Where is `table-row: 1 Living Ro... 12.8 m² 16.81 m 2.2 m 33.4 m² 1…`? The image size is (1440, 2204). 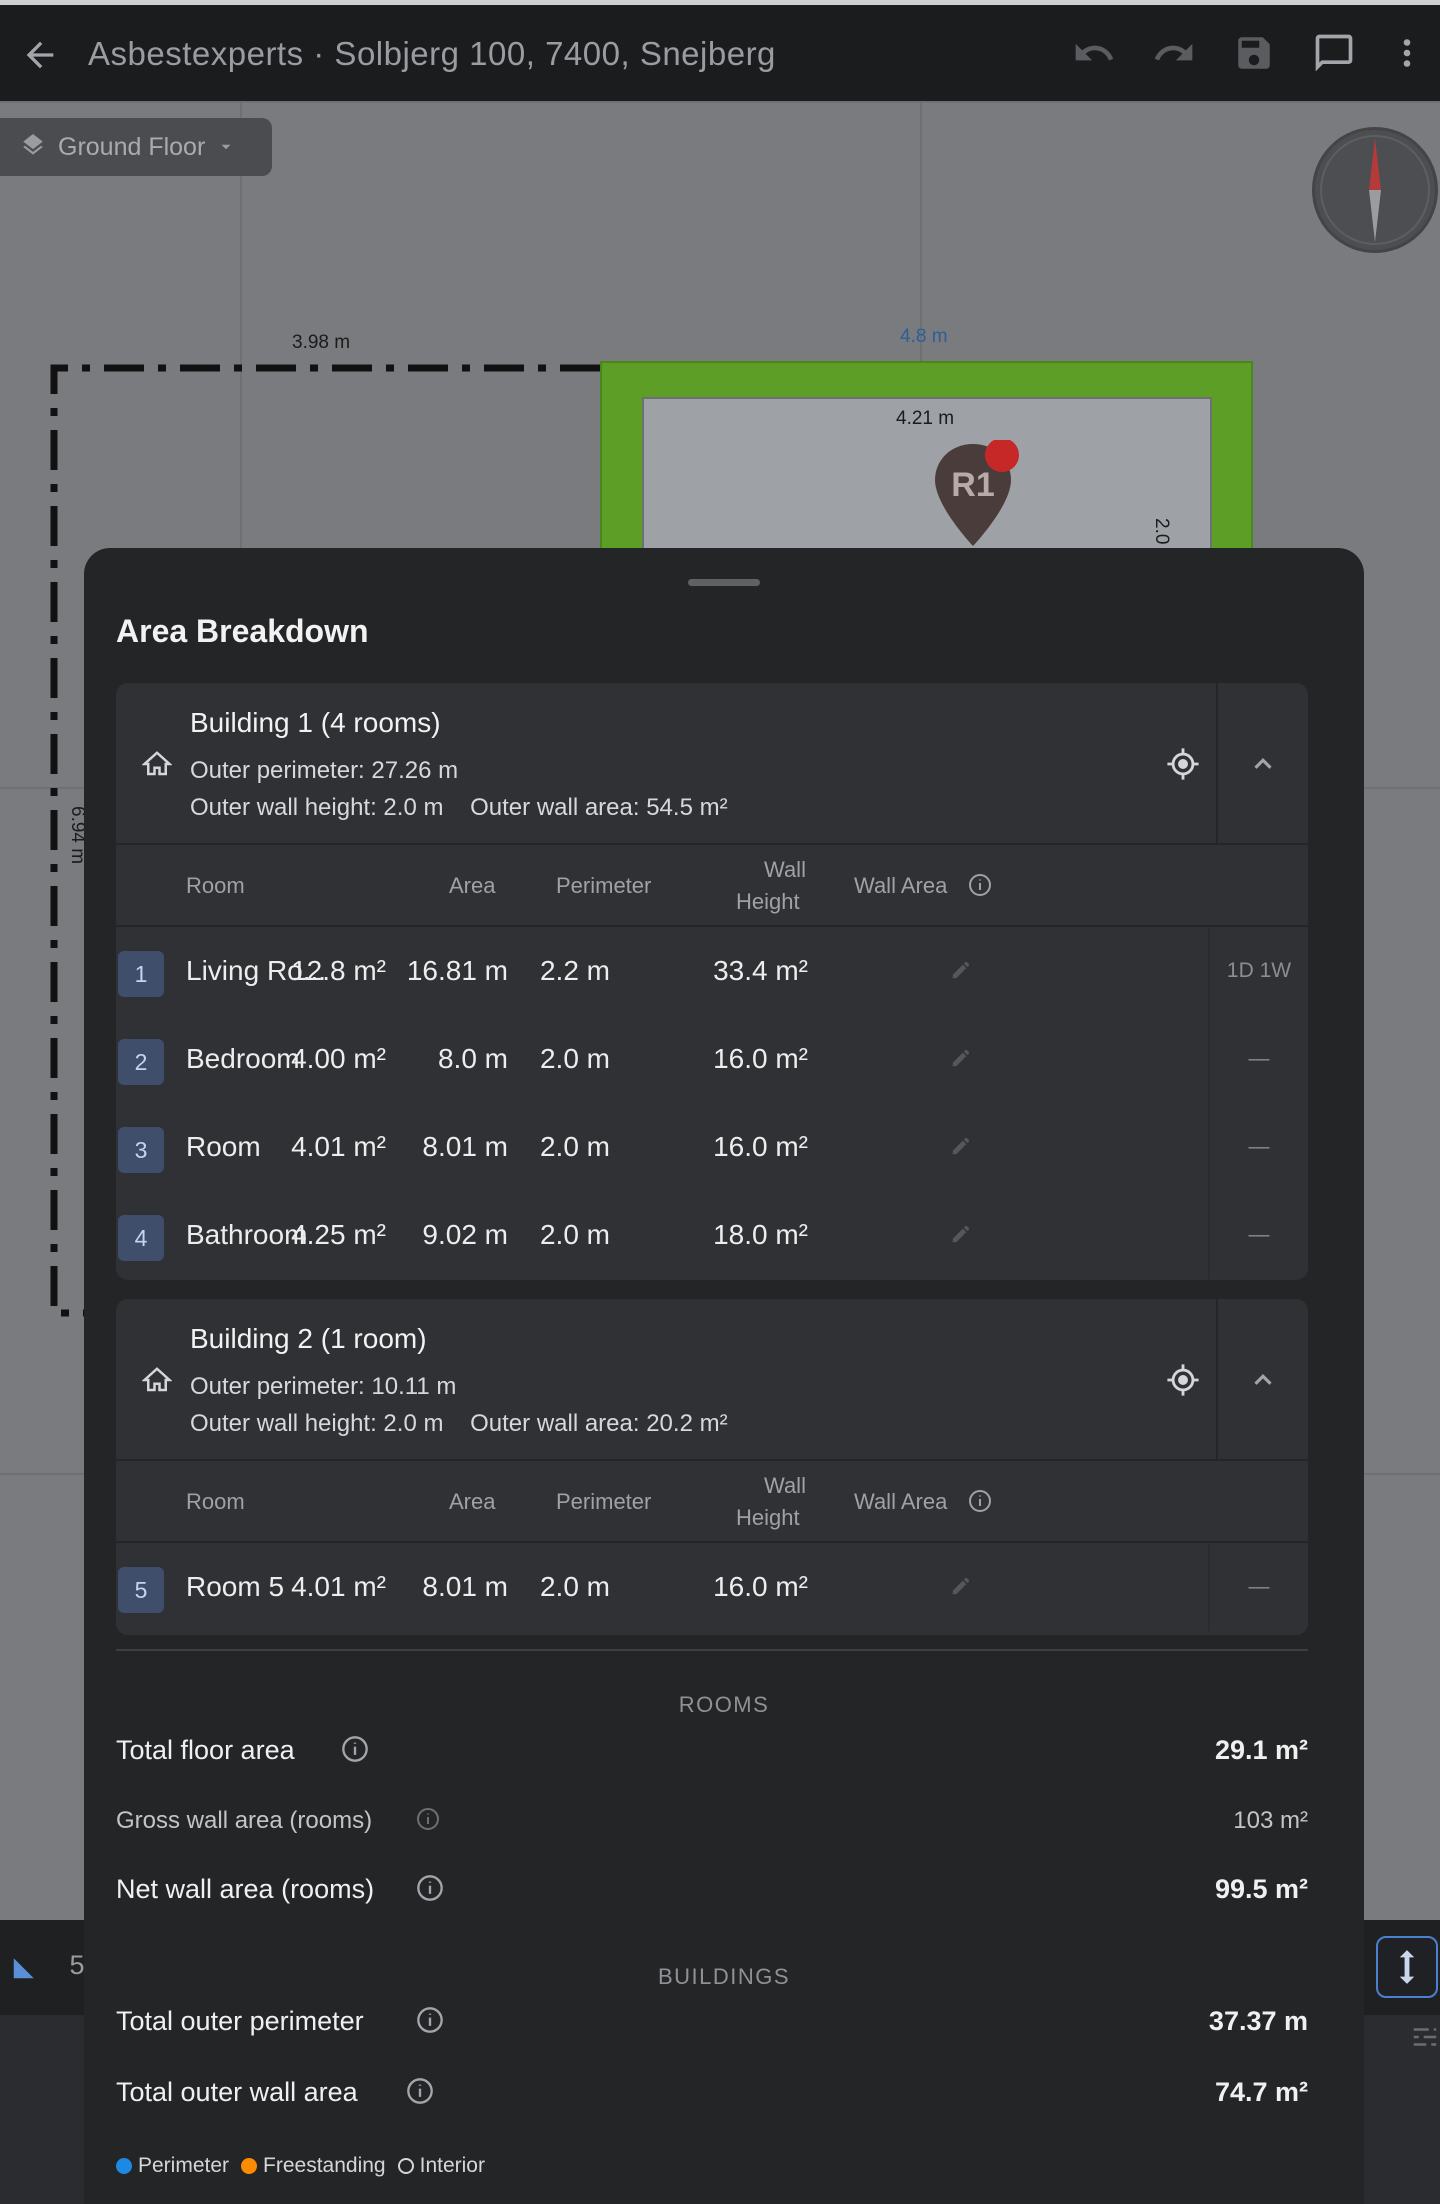 table-row: 1 Living Ro... 12.8 m² 16.81 m 2.2 m 33.4 m² 1… is located at coordinates (712, 971).